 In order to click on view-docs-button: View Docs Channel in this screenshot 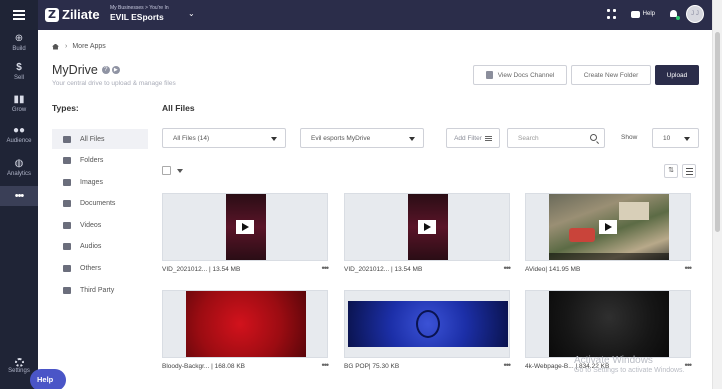, I will do `click(520, 75)`.